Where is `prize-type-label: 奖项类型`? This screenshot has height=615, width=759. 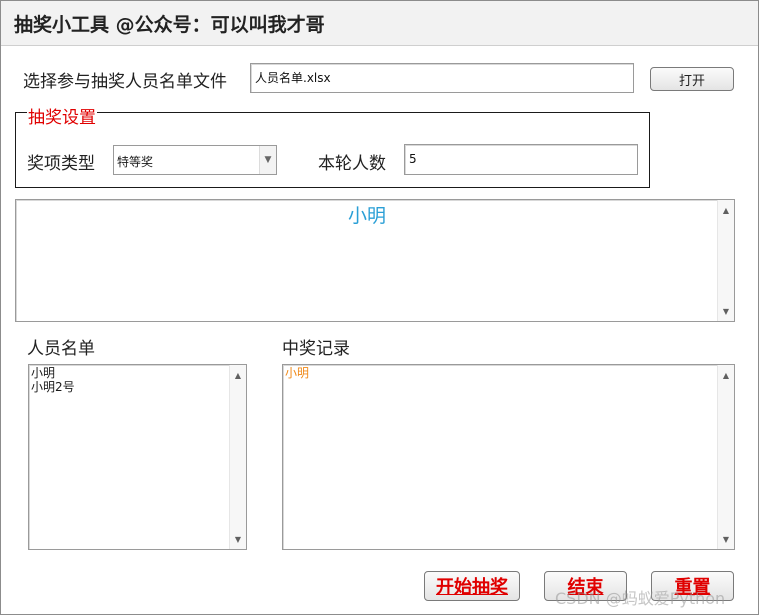 prize-type-label: 奖项类型 is located at coordinates (61, 164).